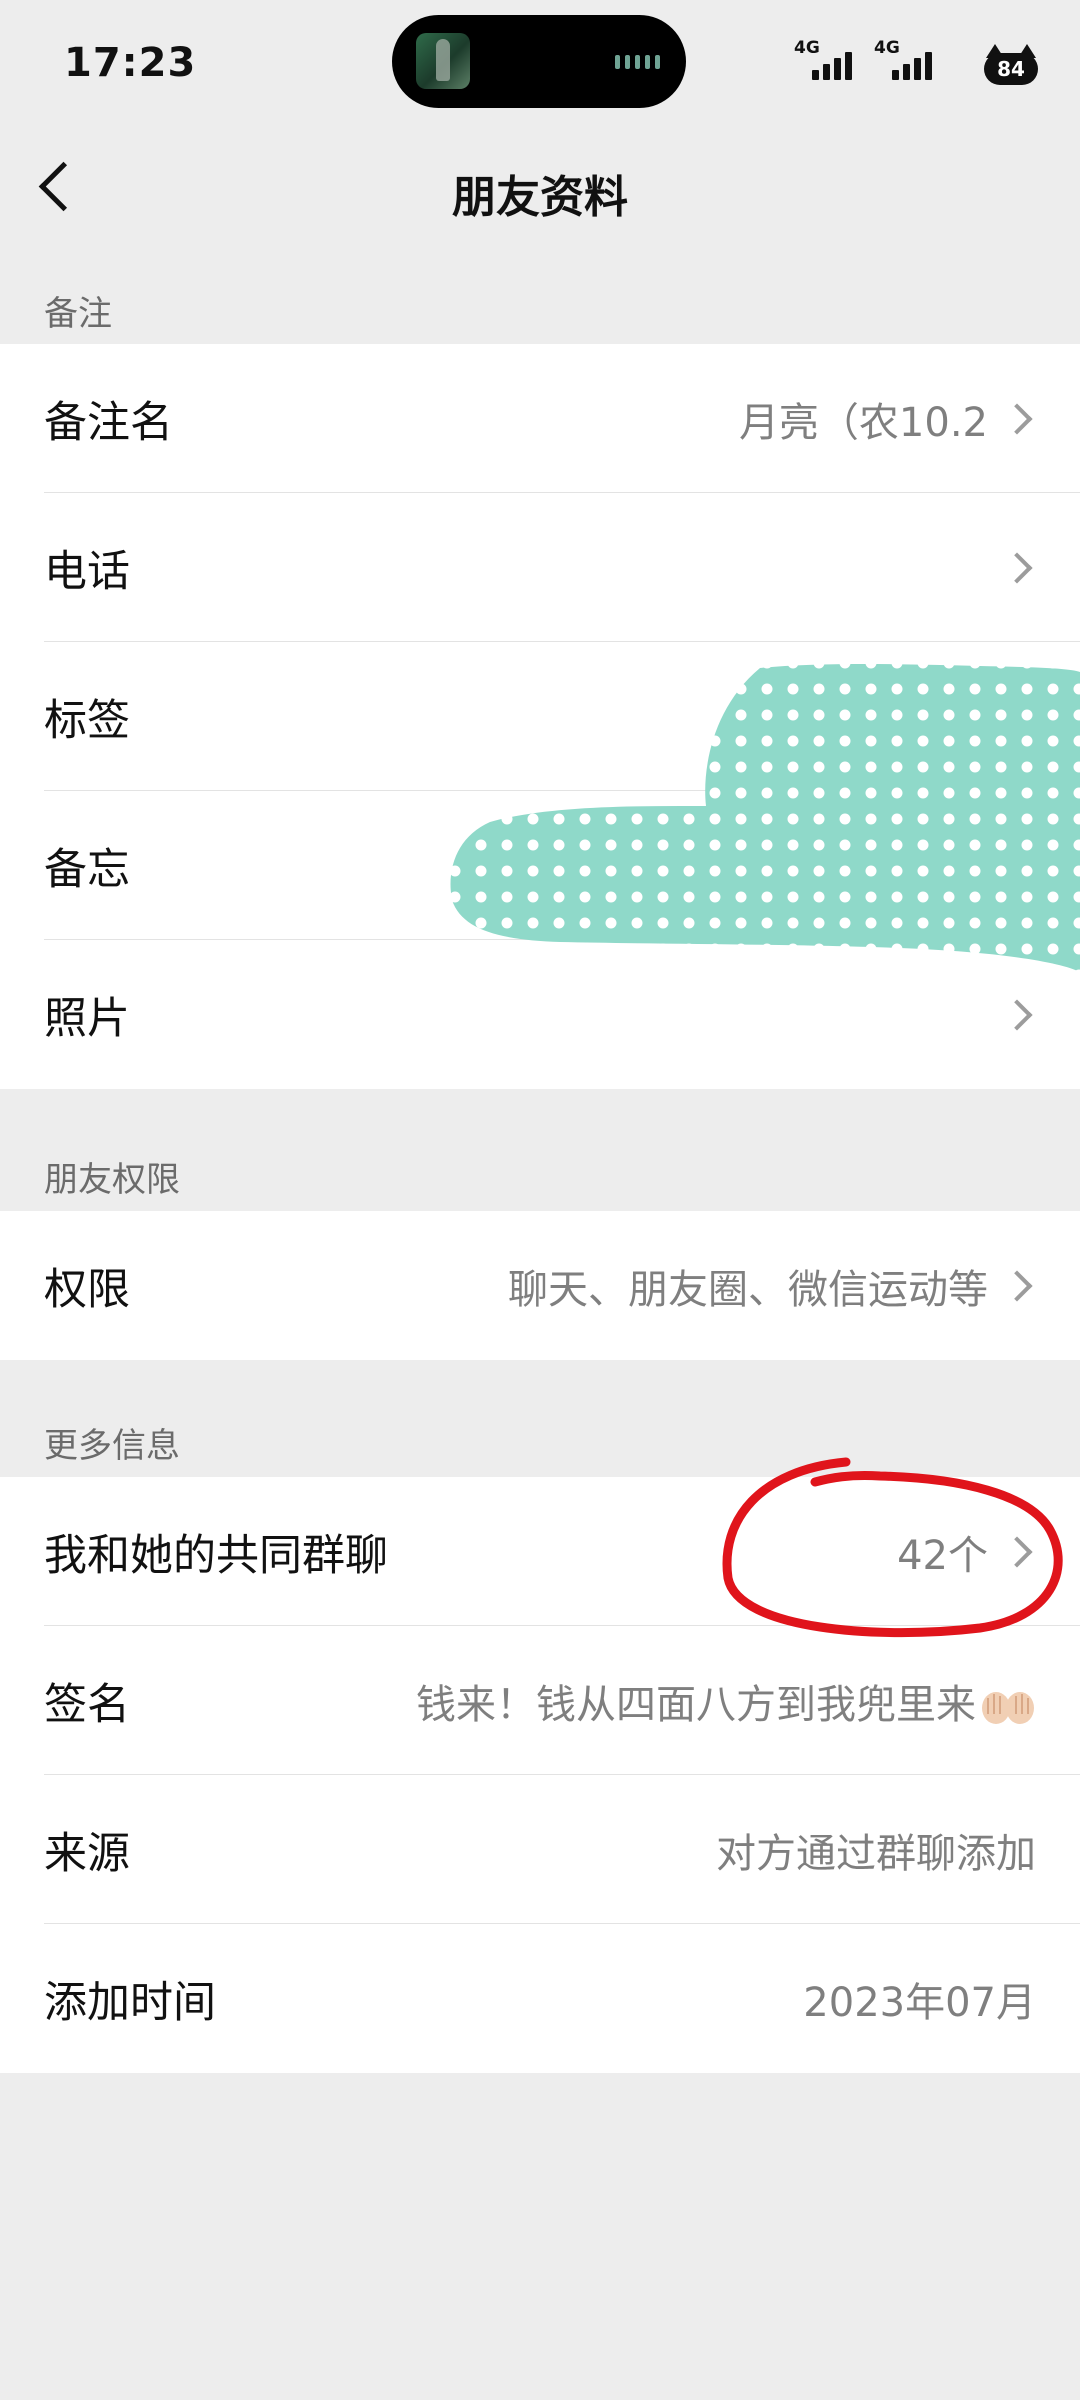 The width and height of the screenshot is (1080, 2400). I want to click on red-circle-annotation, so click(892, 1547).